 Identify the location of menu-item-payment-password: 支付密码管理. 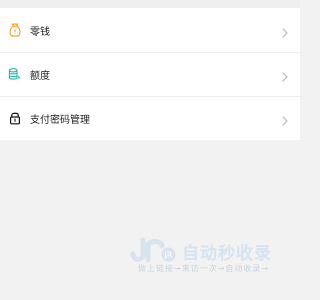
(150, 118).